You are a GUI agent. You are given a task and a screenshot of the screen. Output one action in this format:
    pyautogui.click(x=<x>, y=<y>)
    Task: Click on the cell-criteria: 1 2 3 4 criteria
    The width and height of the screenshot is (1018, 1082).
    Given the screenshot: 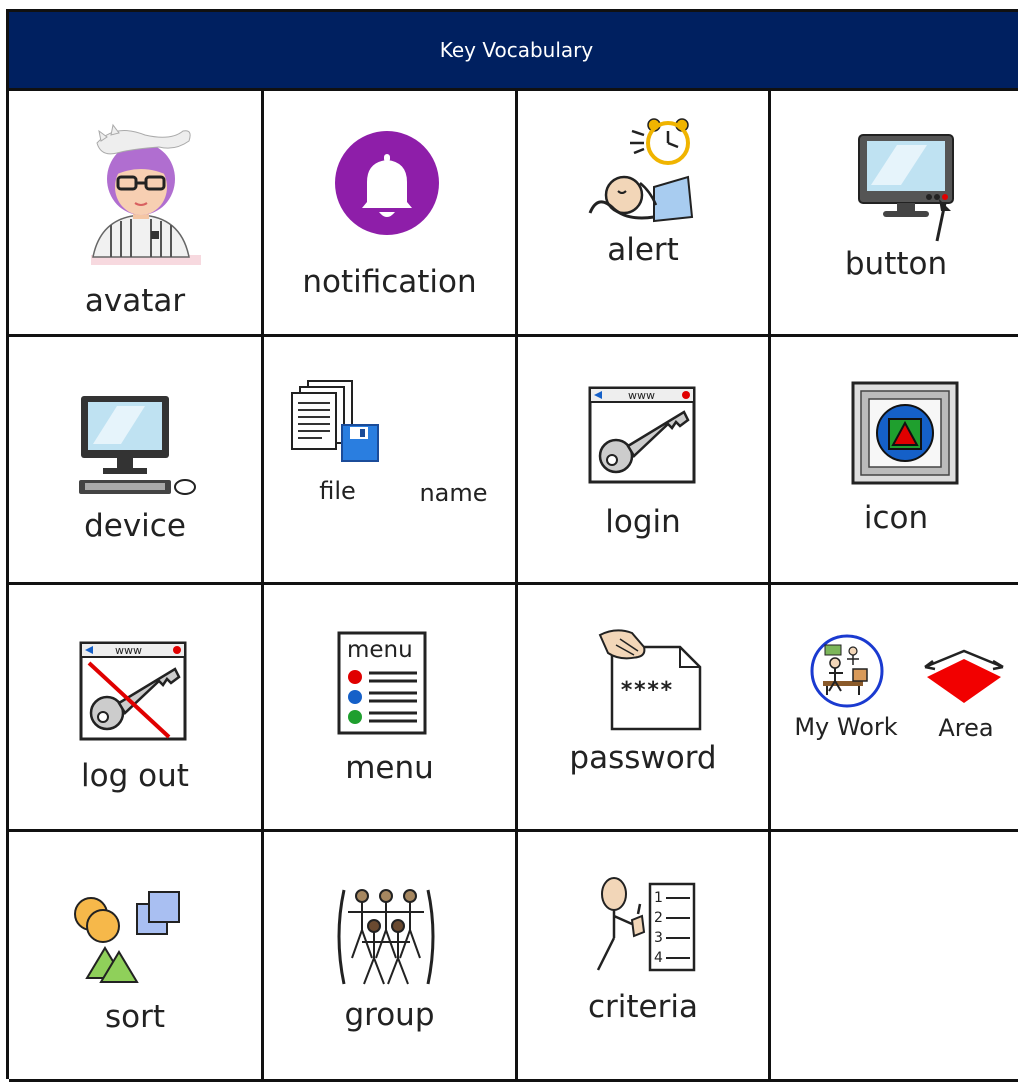 What is the action you would take?
    pyautogui.click(x=644, y=957)
    